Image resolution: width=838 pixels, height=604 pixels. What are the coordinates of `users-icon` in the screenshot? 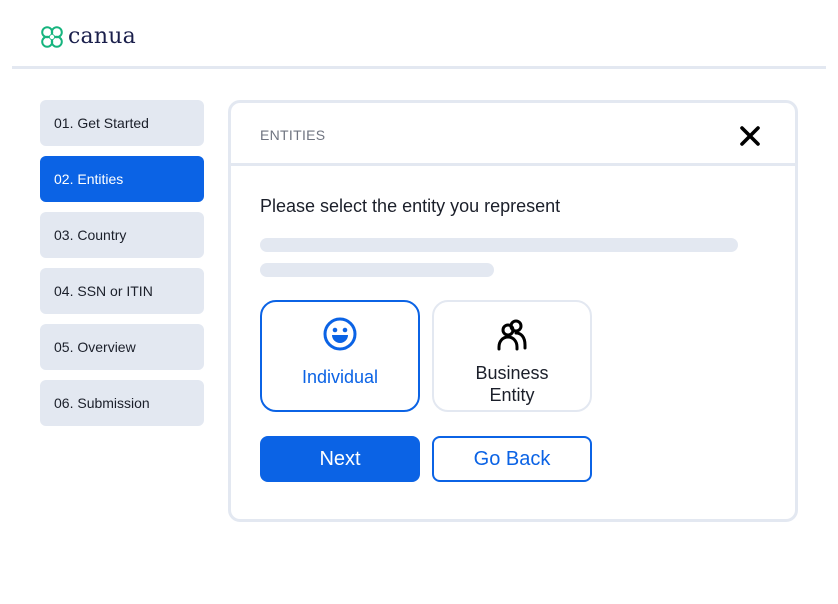 It's located at (512, 335).